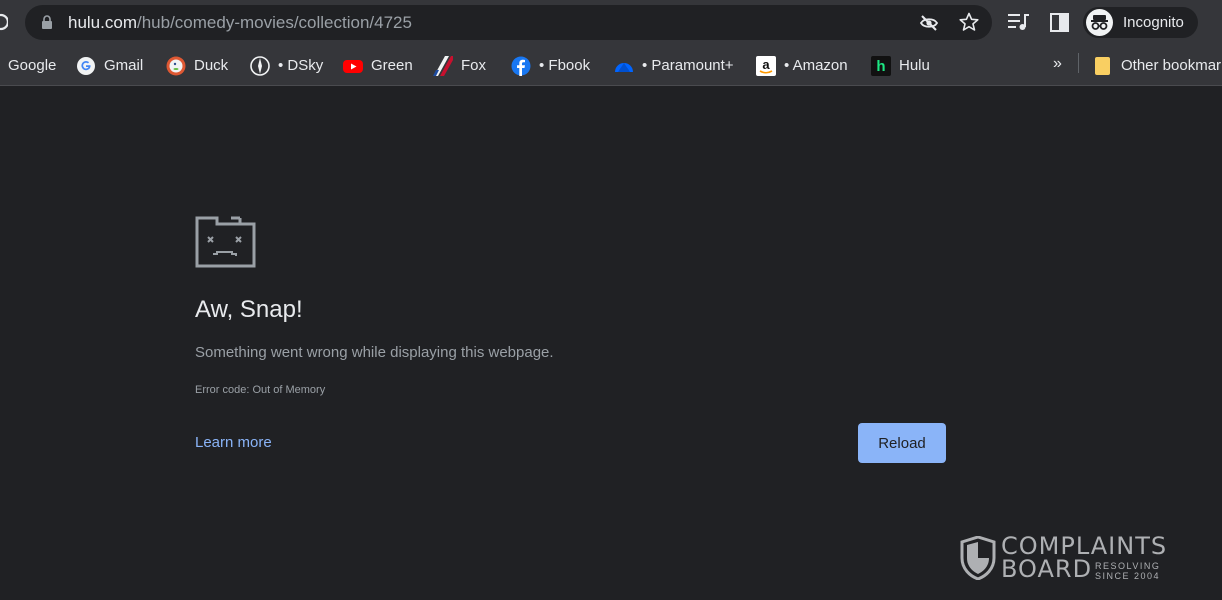  Describe the element at coordinates (914, 65) in the screenshot. I see `bookmark-label: Hulu` at that location.